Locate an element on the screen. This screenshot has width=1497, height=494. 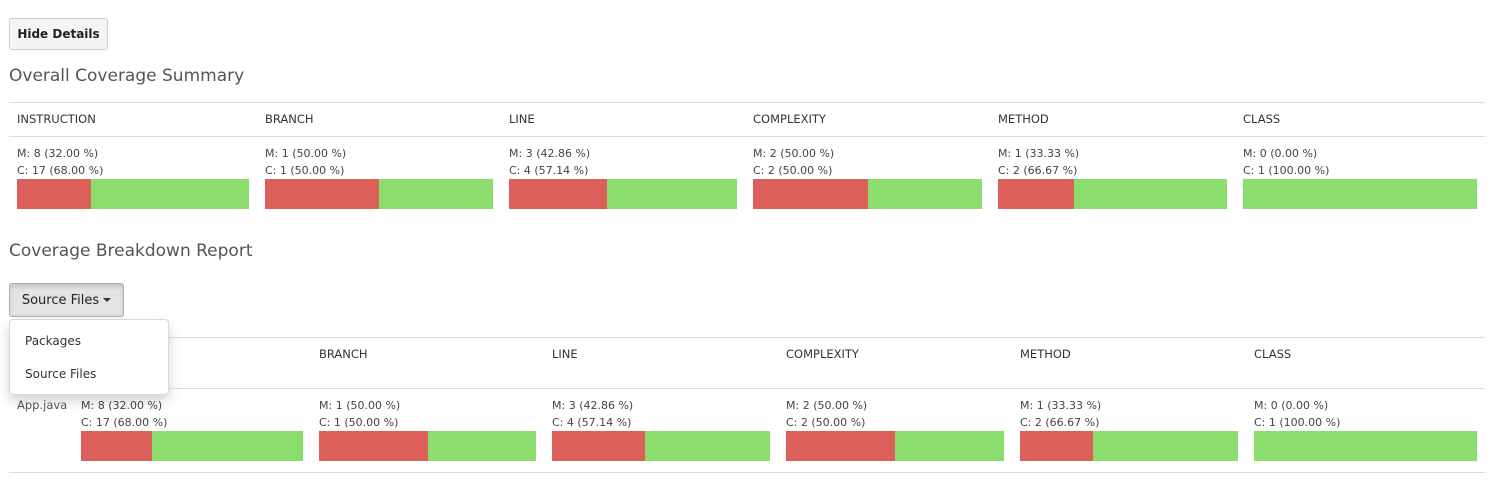
breakdown-table-header-border is located at coordinates (747, 388).